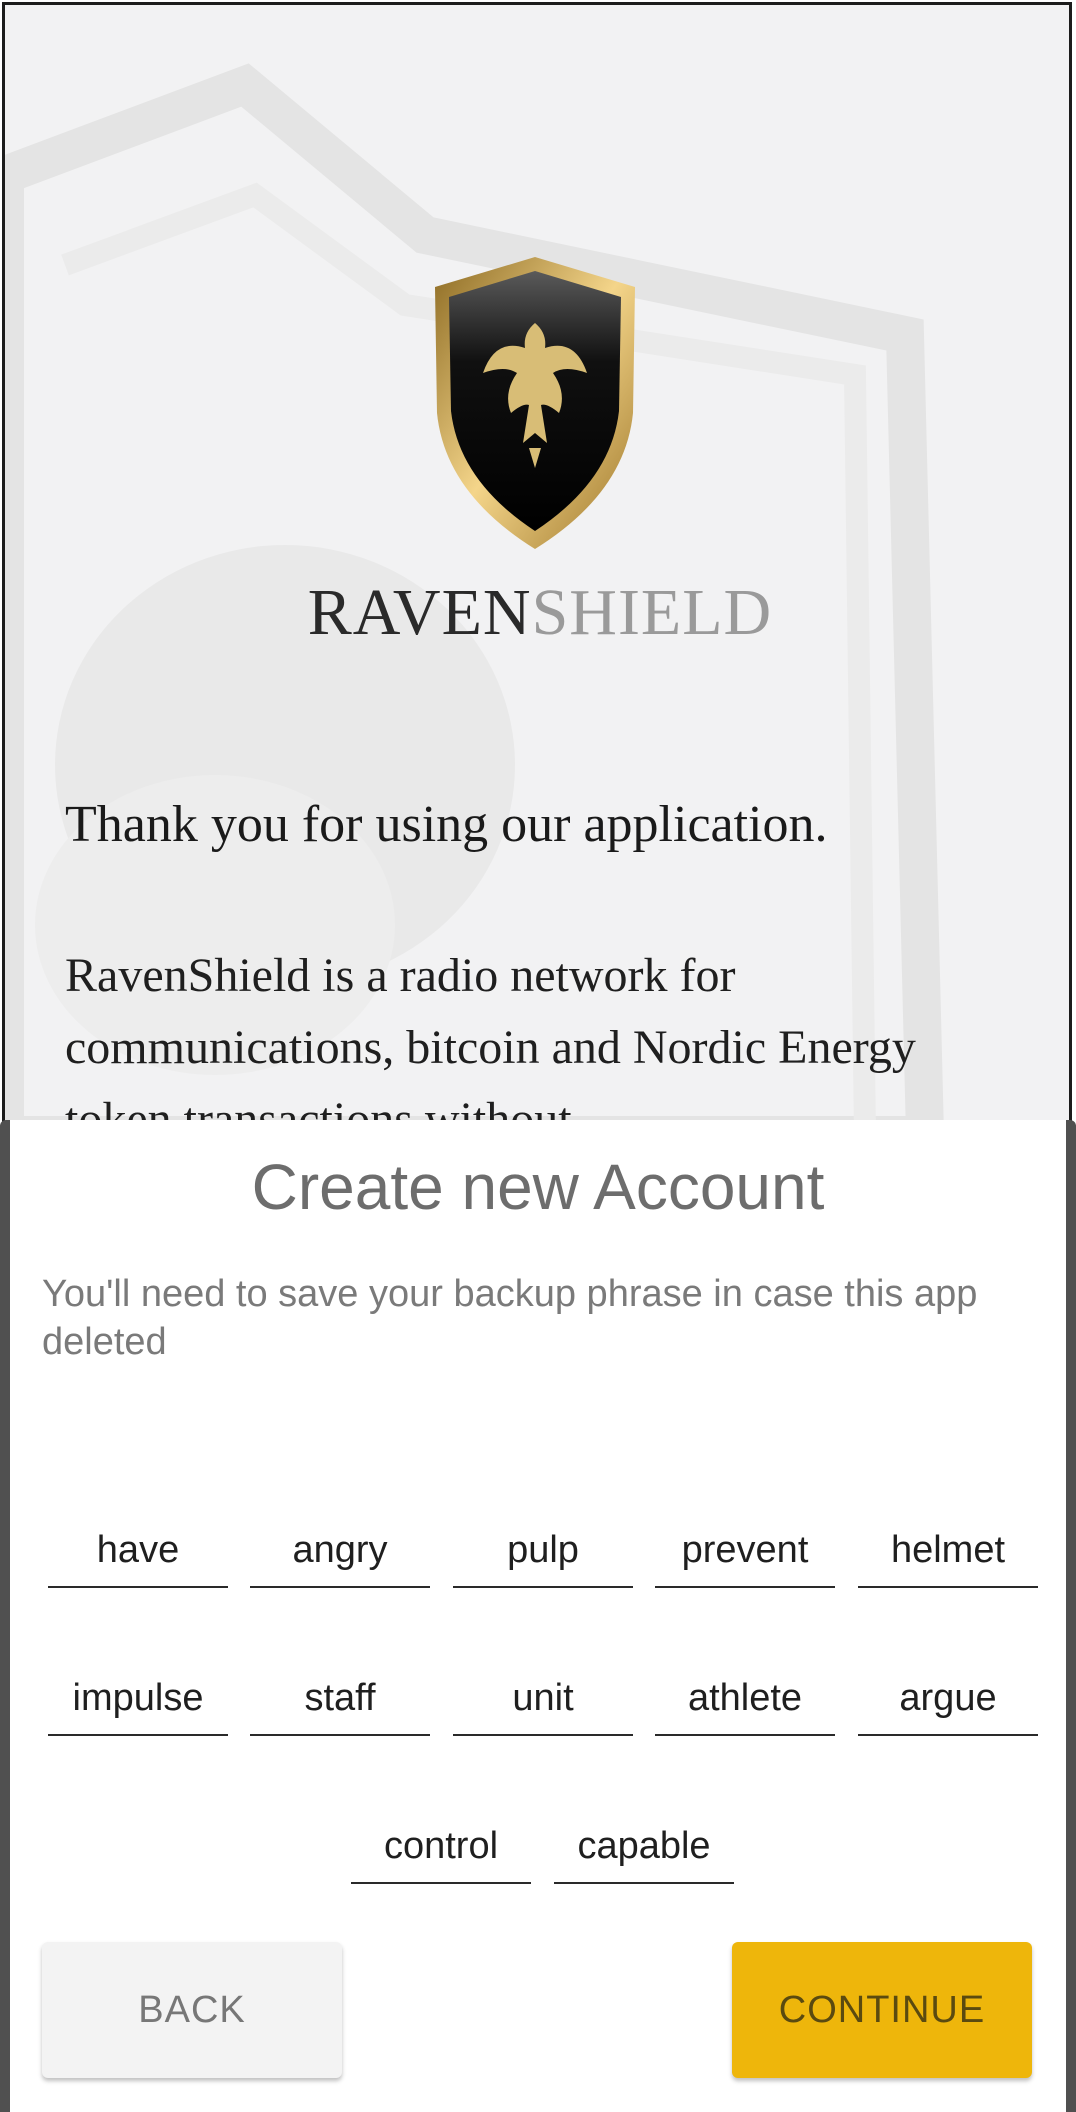 The image size is (1076, 2112). Describe the element at coordinates (446, 824) in the screenshot. I see `thank-you-text: Thank you for using our application.` at that location.